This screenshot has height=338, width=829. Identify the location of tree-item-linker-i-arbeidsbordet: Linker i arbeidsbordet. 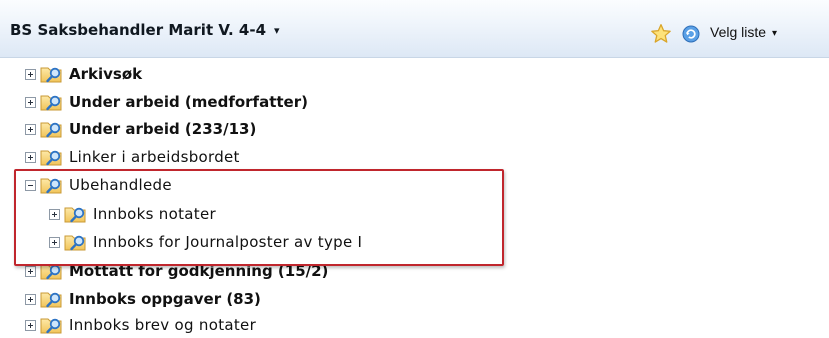
(132, 157).